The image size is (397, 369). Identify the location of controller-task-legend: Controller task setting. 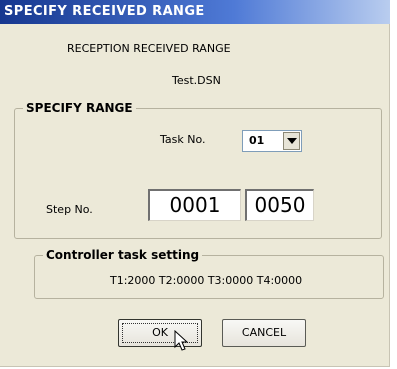
(123, 255).